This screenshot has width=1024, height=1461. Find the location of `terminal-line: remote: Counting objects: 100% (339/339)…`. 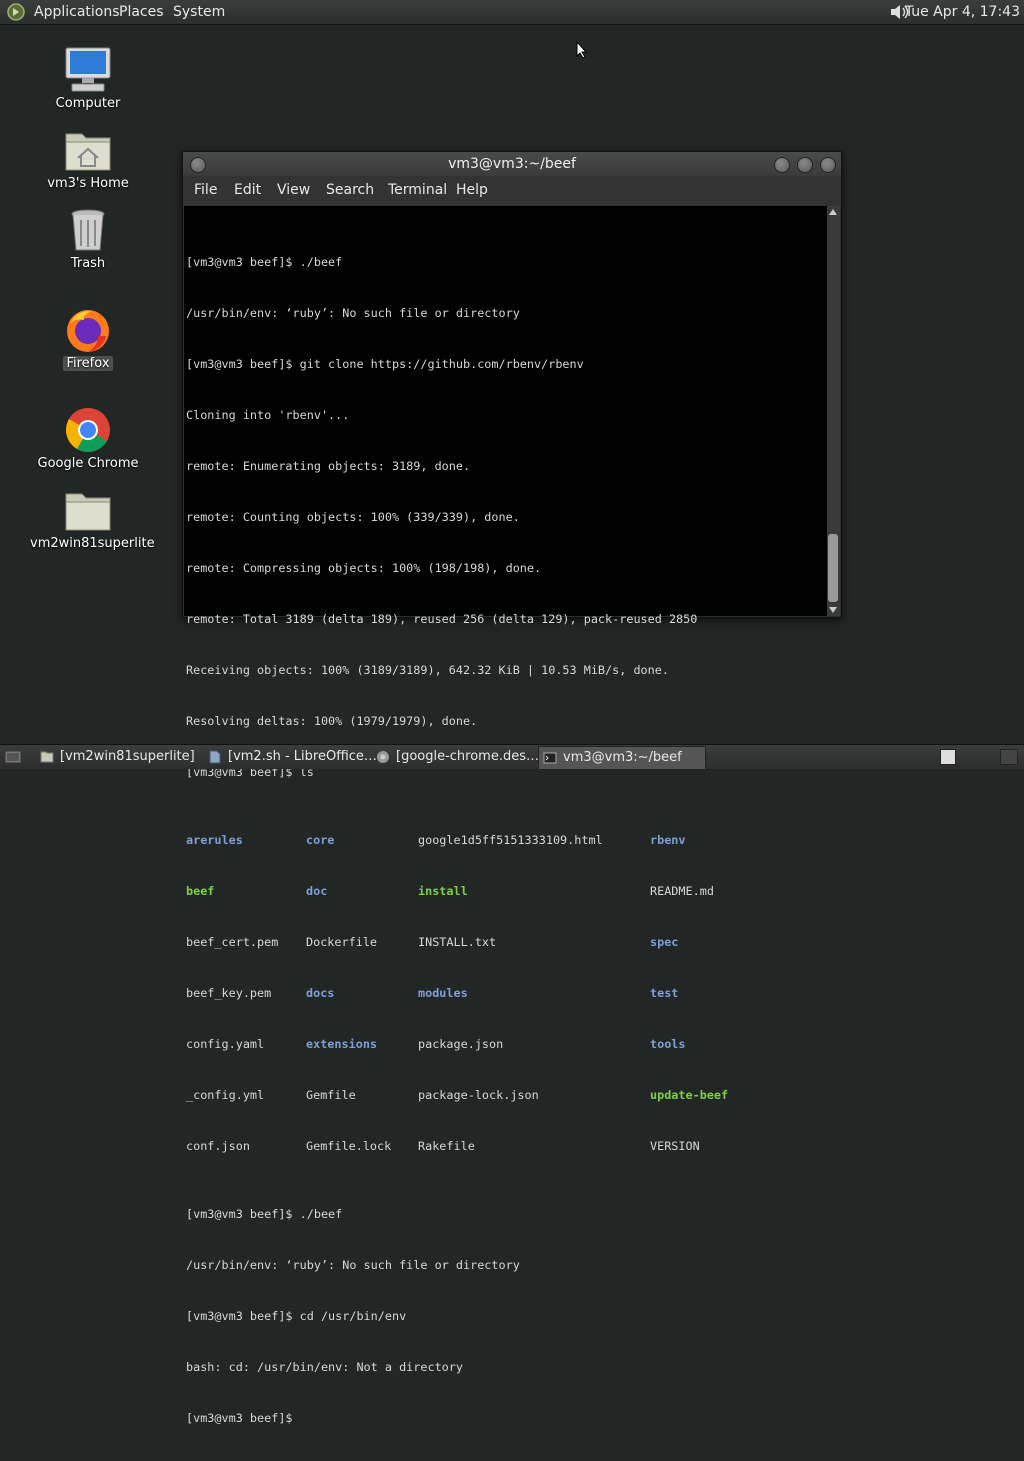

terminal-line: remote: Counting objects: 100% (339/339)… is located at coordinates (353, 517).